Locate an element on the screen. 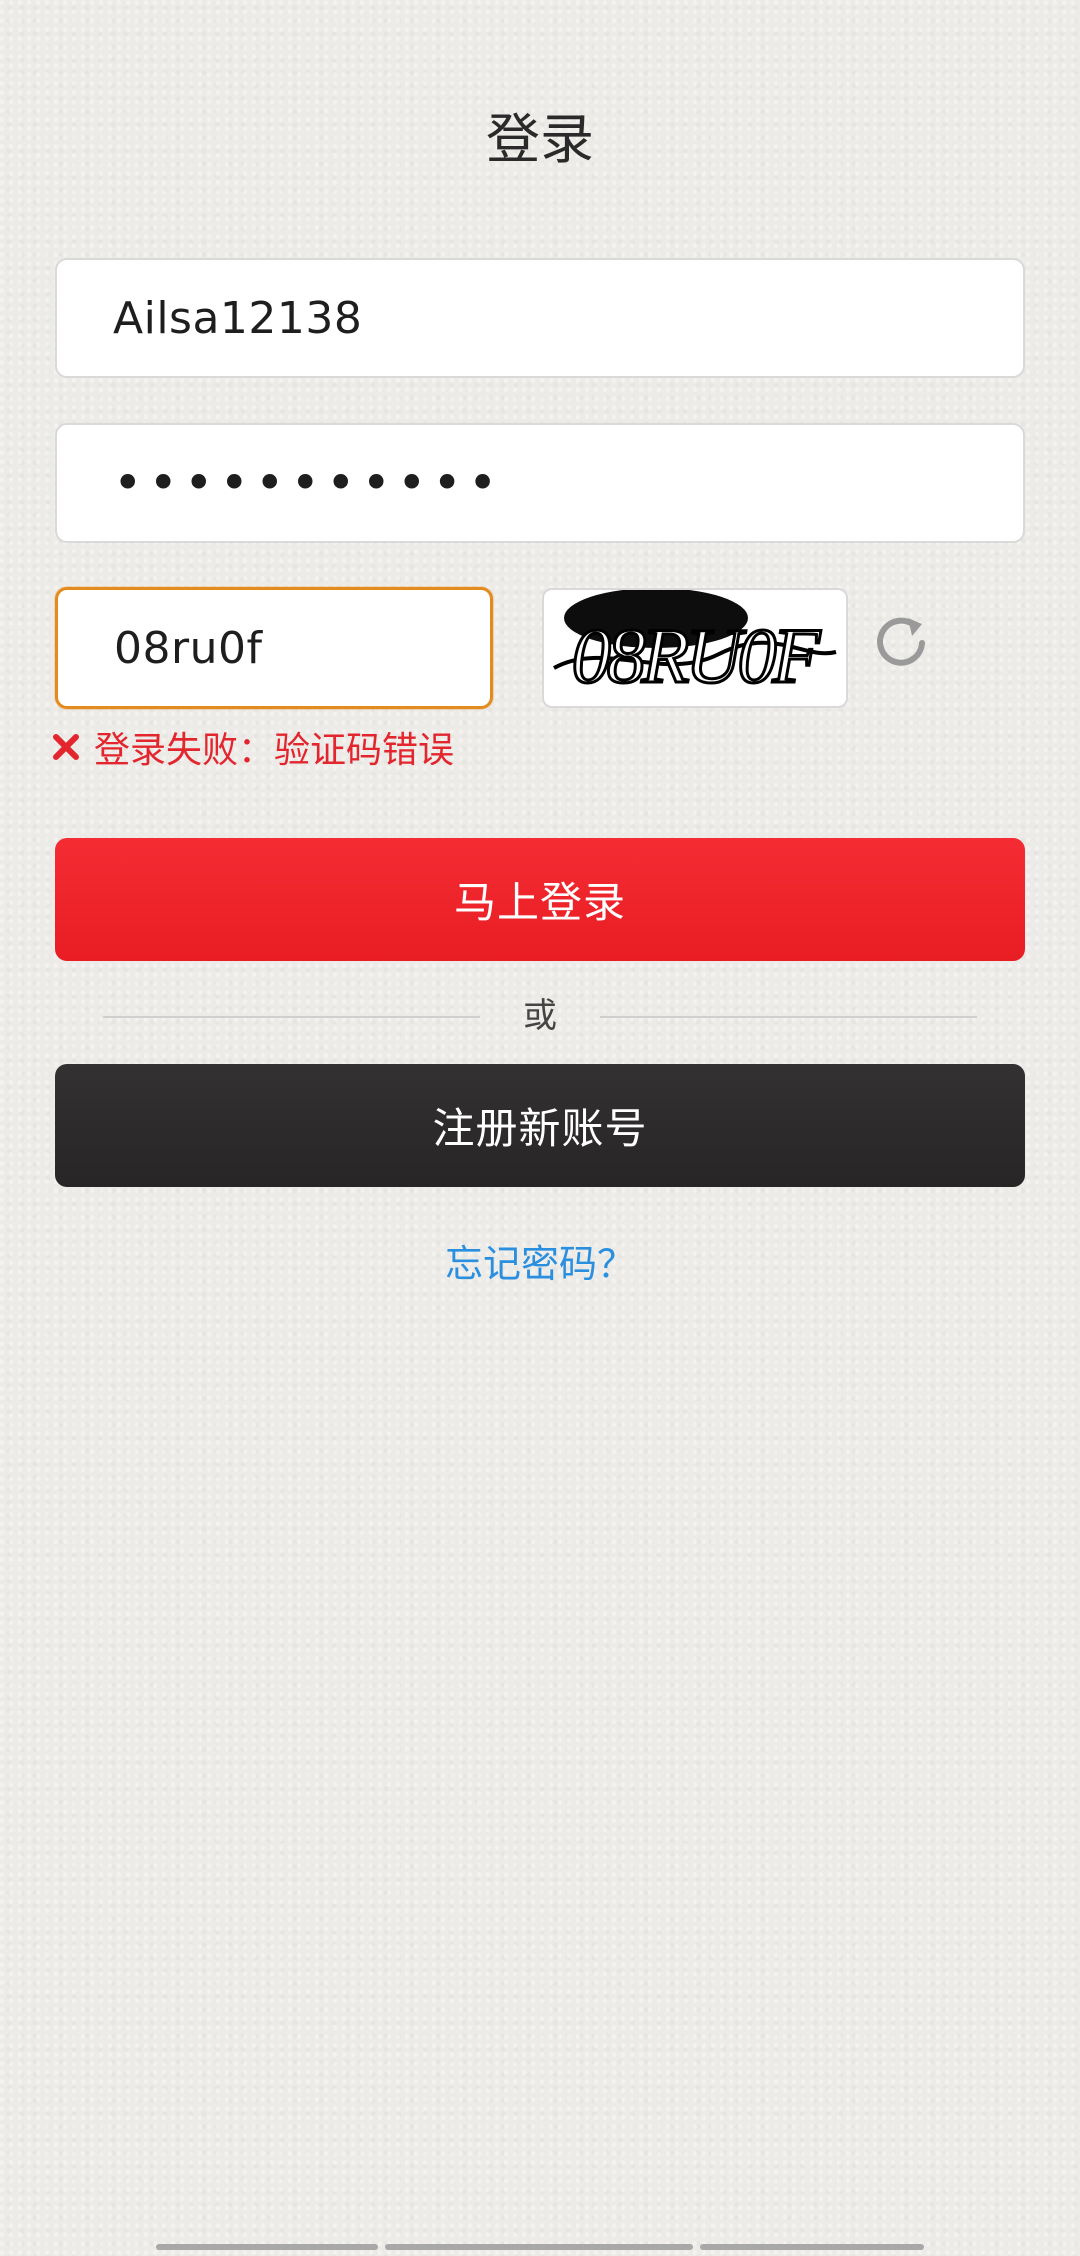  refresh-icon is located at coordinates (901, 641).